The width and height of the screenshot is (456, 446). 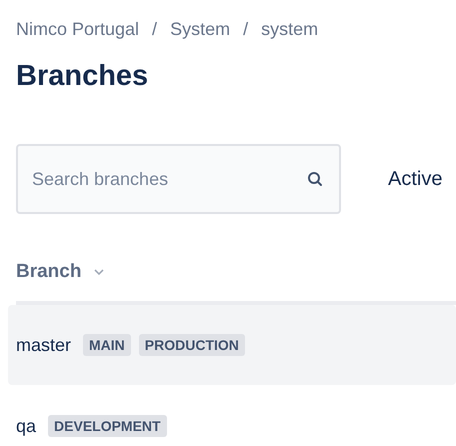 What do you see at coordinates (191, 345) in the screenshot?
I see `branch-tag: PRODUCTION` at bounding box center [191, 345].